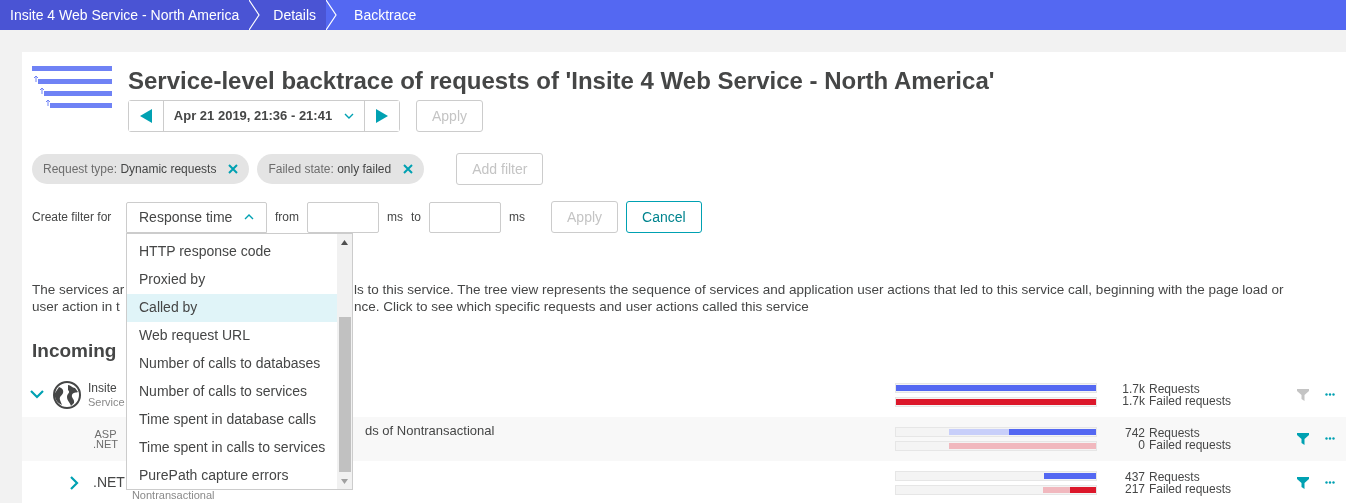 This screenshot has height=503, width=1346. I want to click on field-label: Create filter for, so click(72, 217).